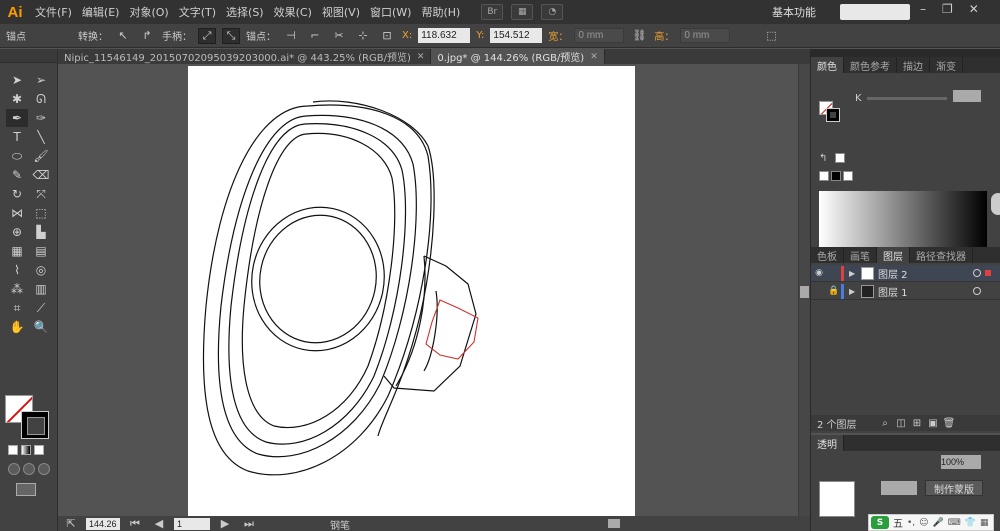 The width and height of the screenshot is (1000, 531). I want to click on workspace-switcher: 基本功能, so click(794, 12).